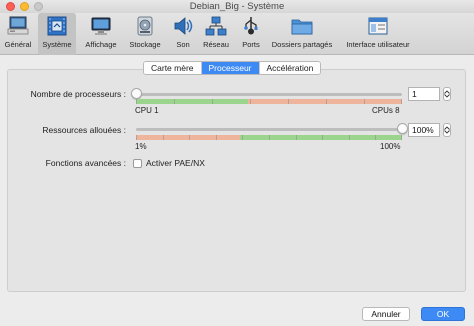  I want to click on toolbar-item-display: Affichage, so click(101, 34).